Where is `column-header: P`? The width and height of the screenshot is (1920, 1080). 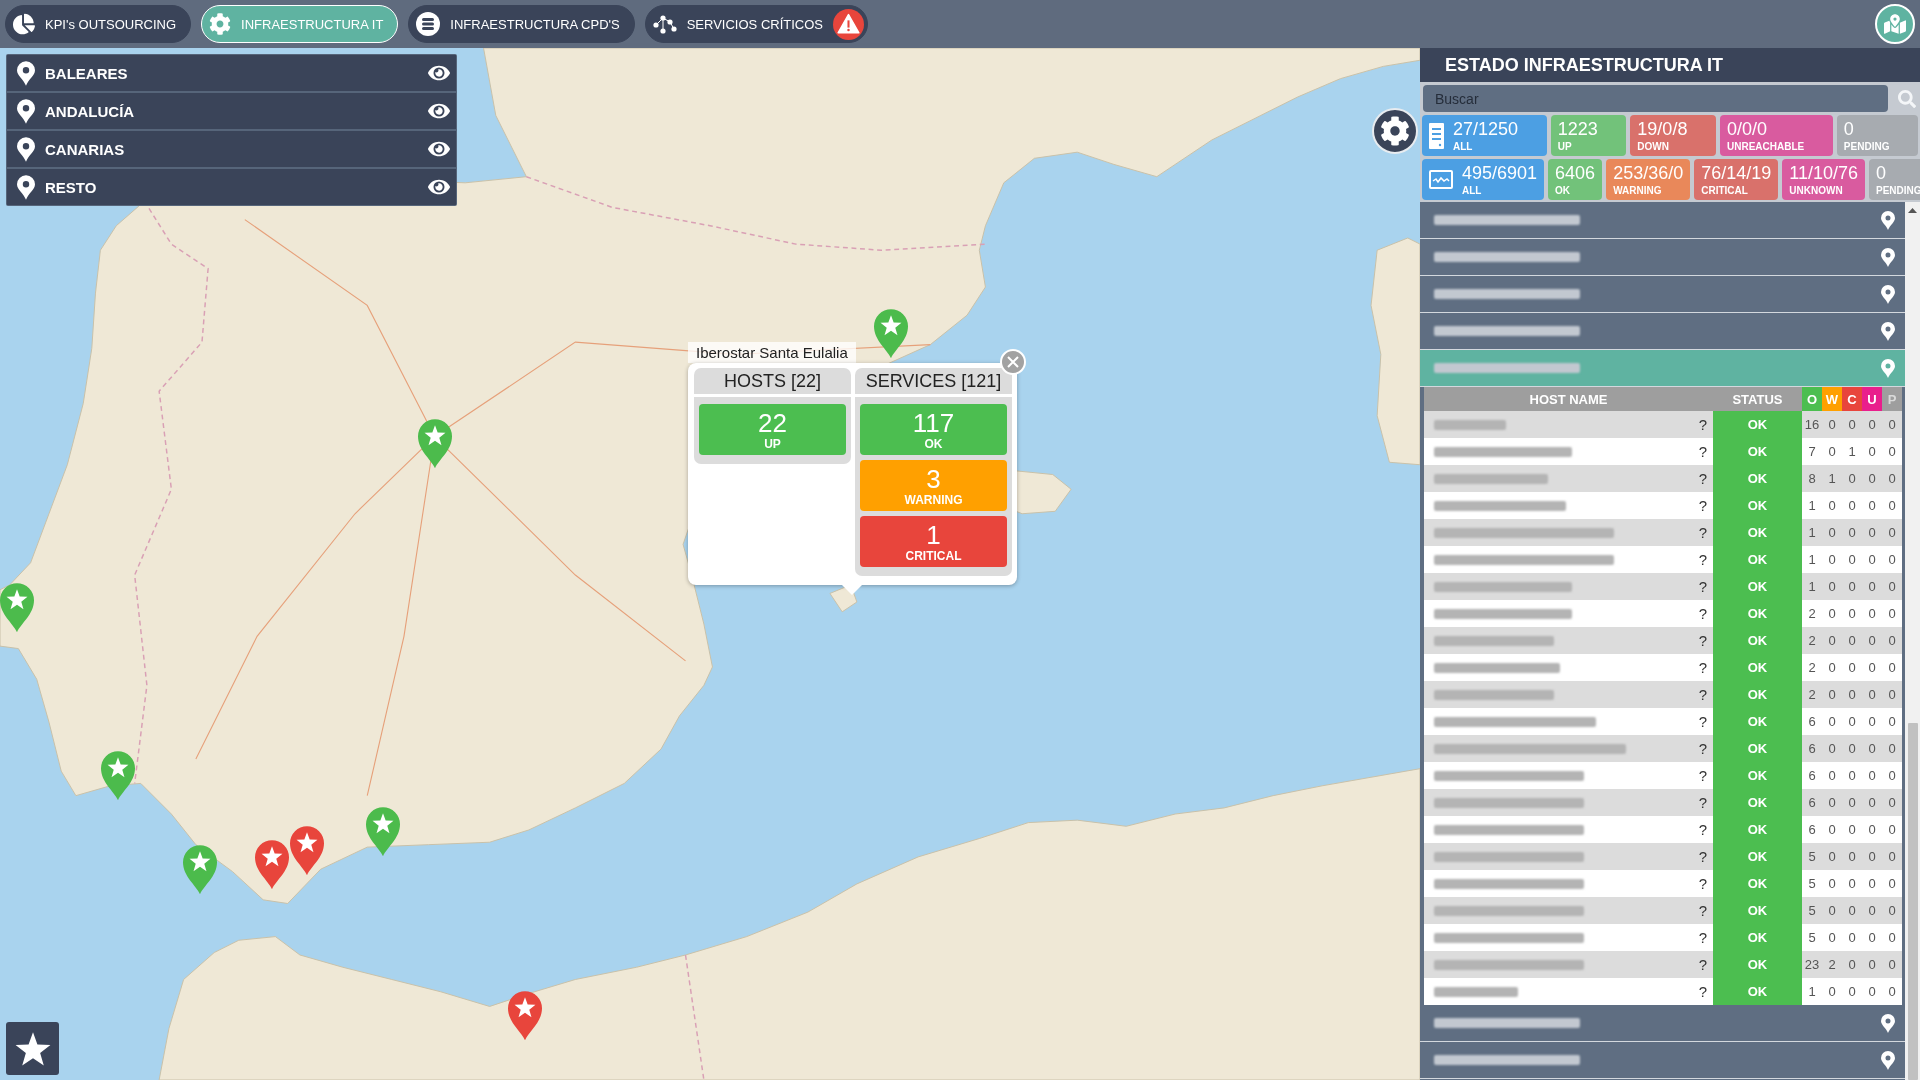 column-header: P is located at coordinates (1892, 399).